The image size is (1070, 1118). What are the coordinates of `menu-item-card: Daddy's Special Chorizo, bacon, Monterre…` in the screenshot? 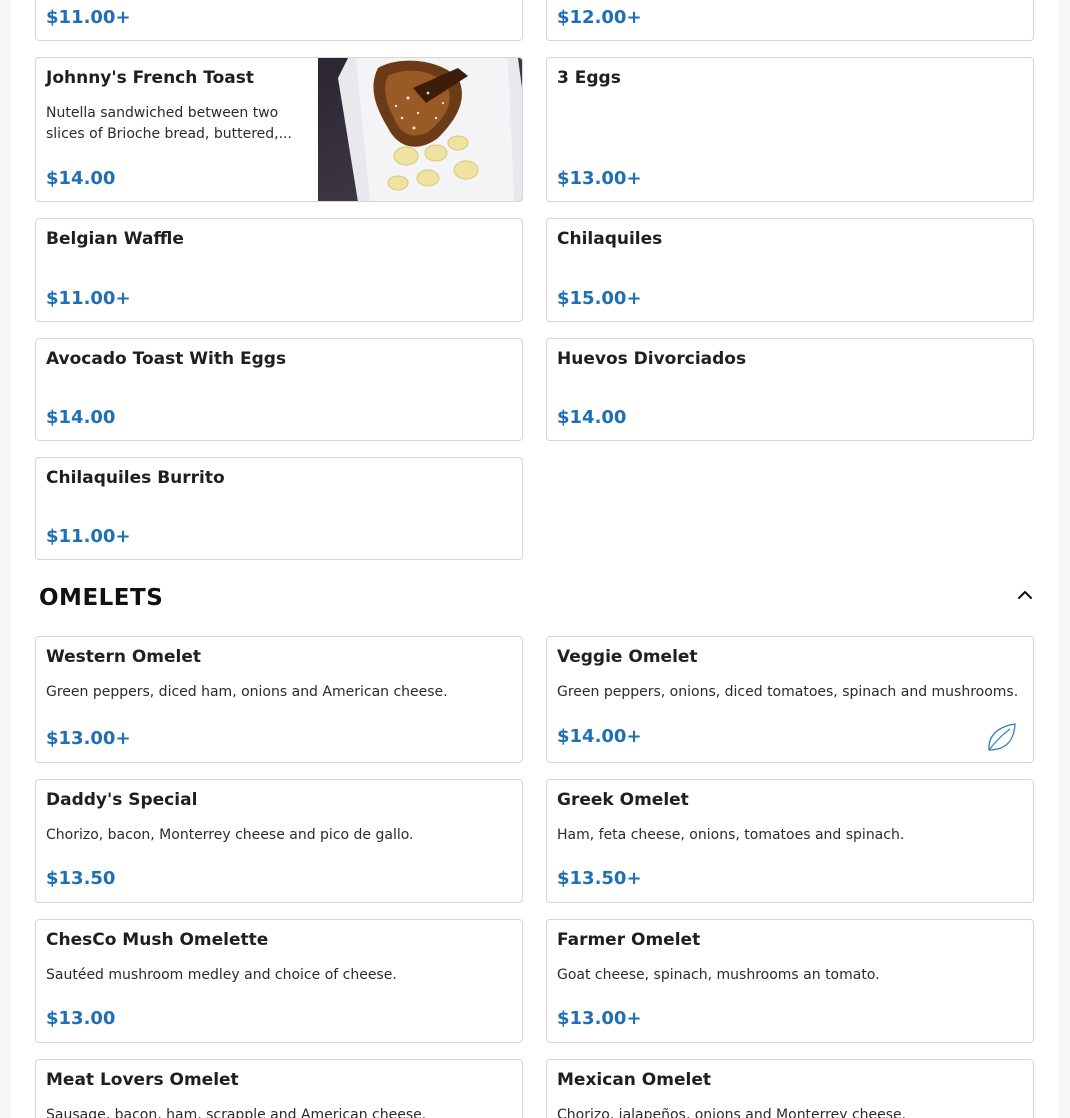 It's located at (279, 841).